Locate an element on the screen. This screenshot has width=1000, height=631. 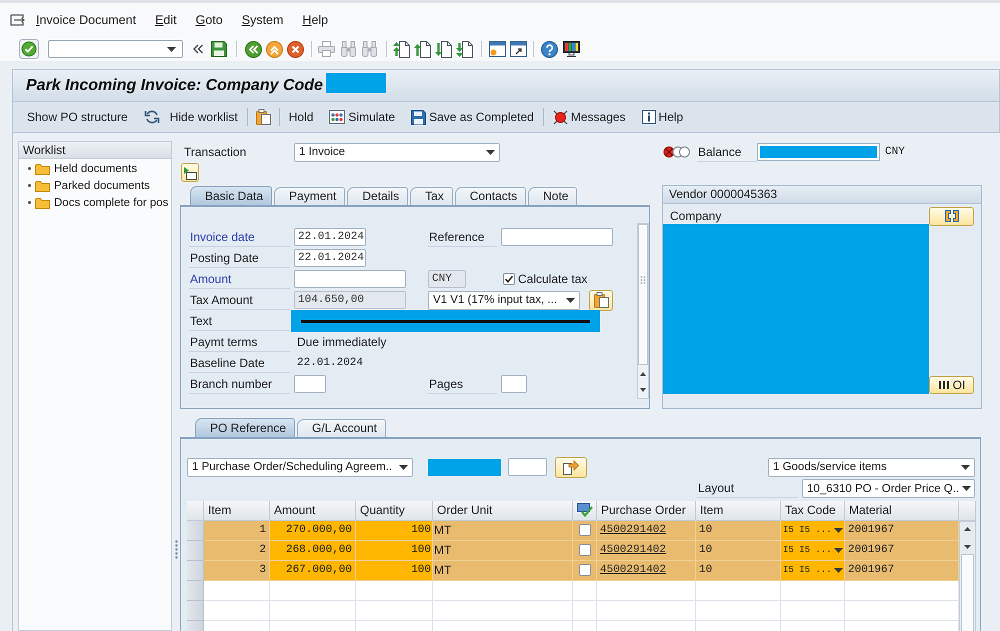
toolbar-button: Hold is located at coordinates (301, 117).